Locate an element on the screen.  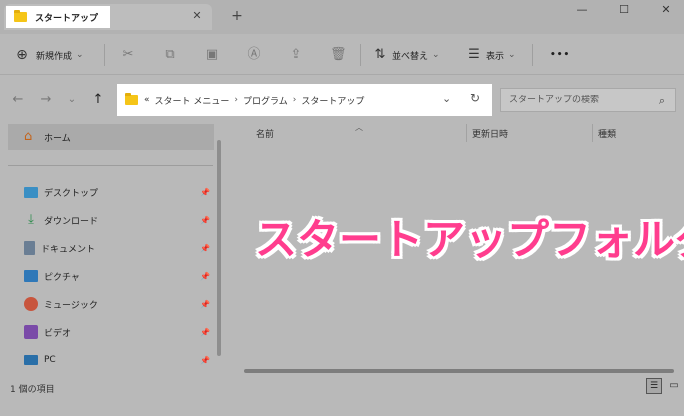
breadcrumb-programs: プログラム is located at coordinates (265, 100).